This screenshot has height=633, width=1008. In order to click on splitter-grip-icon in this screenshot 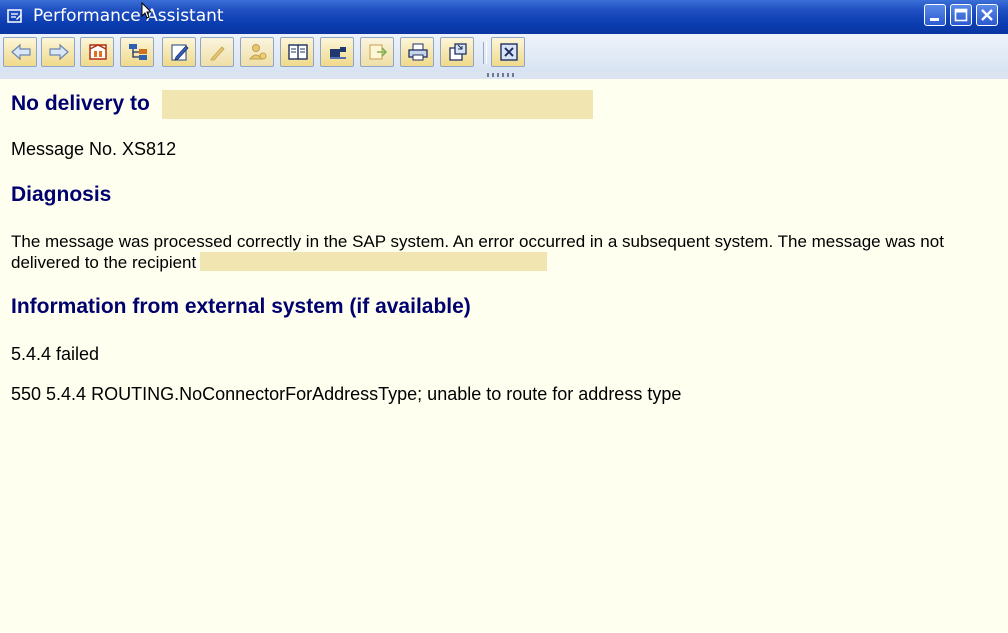, I will do `click(502, 75)`.